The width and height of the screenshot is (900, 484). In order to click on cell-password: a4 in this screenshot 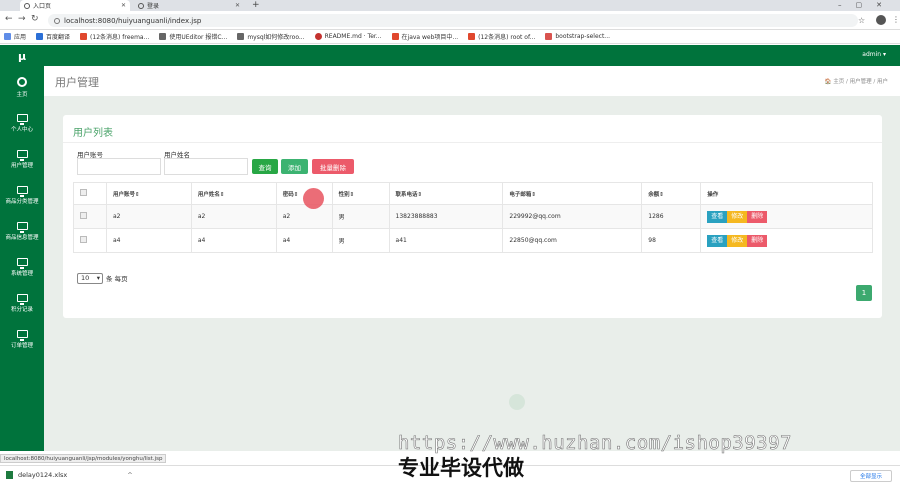, I will do `click(304, 240)`.